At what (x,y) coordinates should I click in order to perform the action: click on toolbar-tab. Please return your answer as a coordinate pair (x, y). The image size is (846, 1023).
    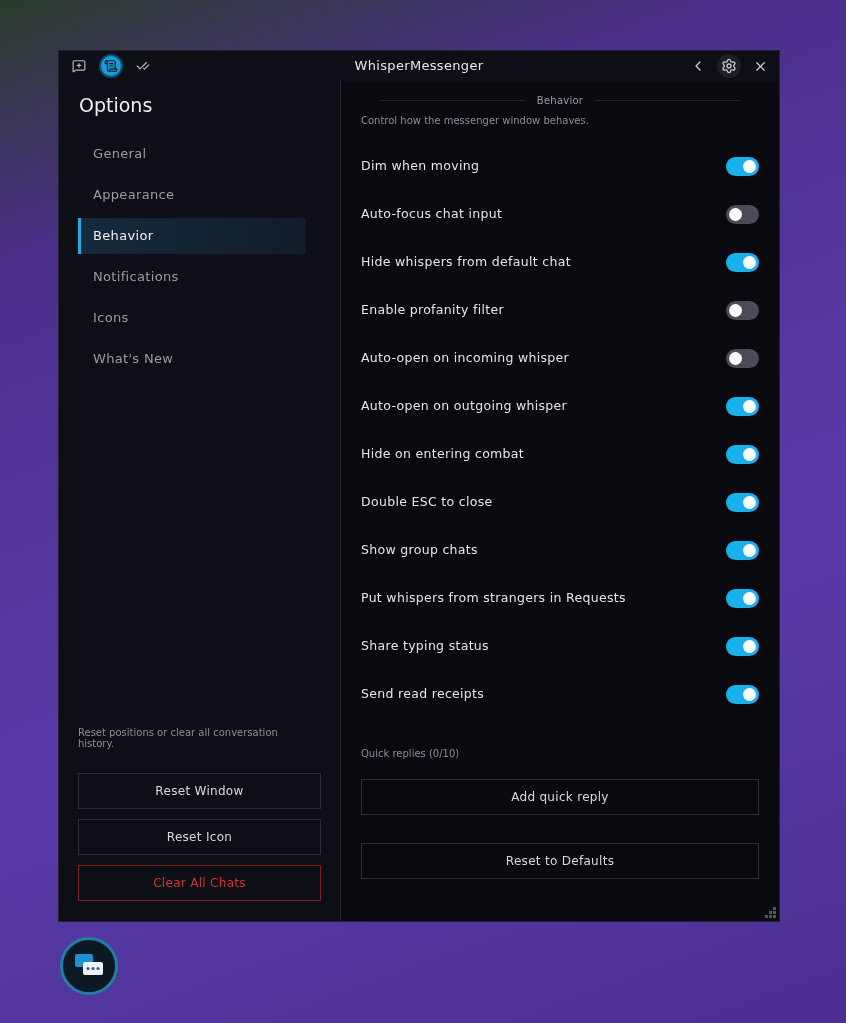
    Looking at the image, I should click on (111, 66).